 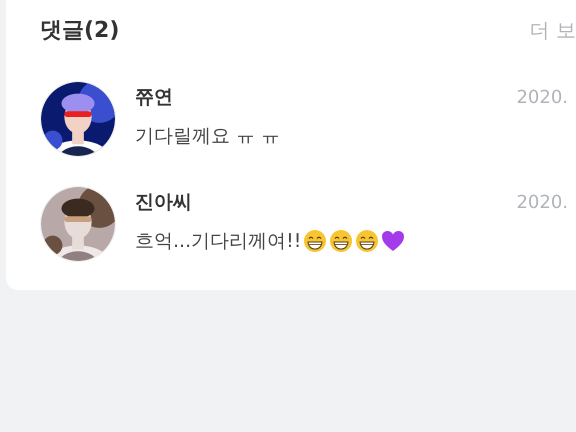 I want to click on comment-author: 쮸연, so click(x=154, y=97).